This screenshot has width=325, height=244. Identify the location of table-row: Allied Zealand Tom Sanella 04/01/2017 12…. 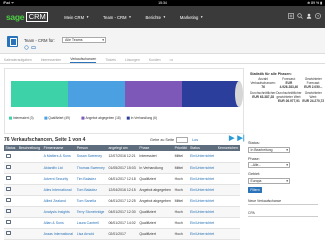
(122, 201).